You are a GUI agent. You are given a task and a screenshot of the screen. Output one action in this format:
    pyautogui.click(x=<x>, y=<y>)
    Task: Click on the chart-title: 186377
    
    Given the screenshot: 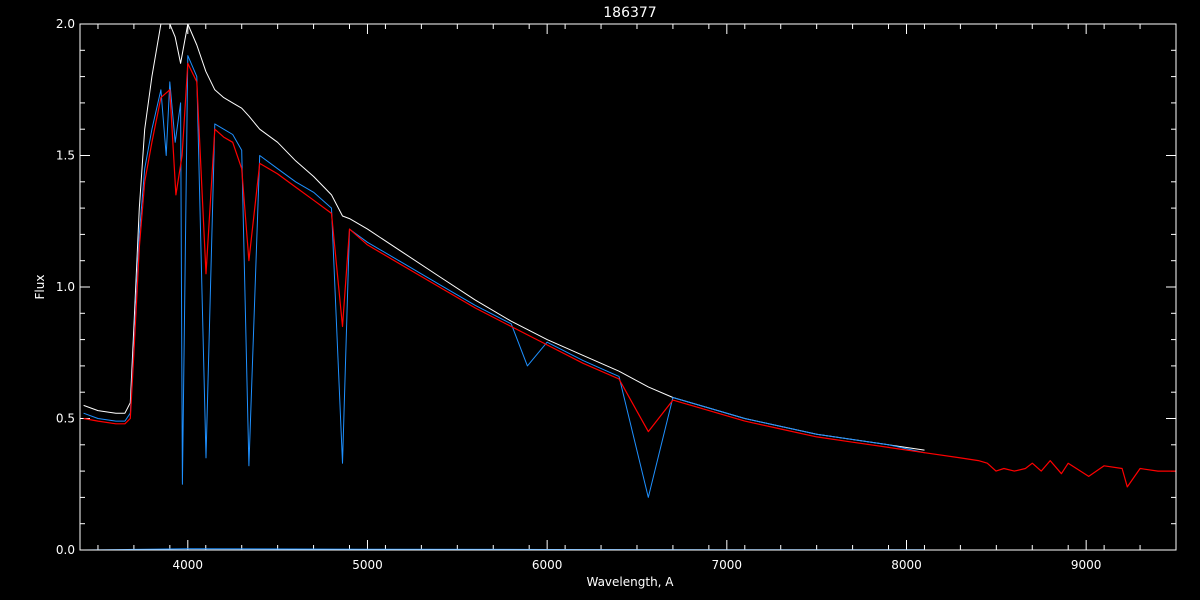 What is the action you would take?
    pyautogui.click(x=629, y=13)
    